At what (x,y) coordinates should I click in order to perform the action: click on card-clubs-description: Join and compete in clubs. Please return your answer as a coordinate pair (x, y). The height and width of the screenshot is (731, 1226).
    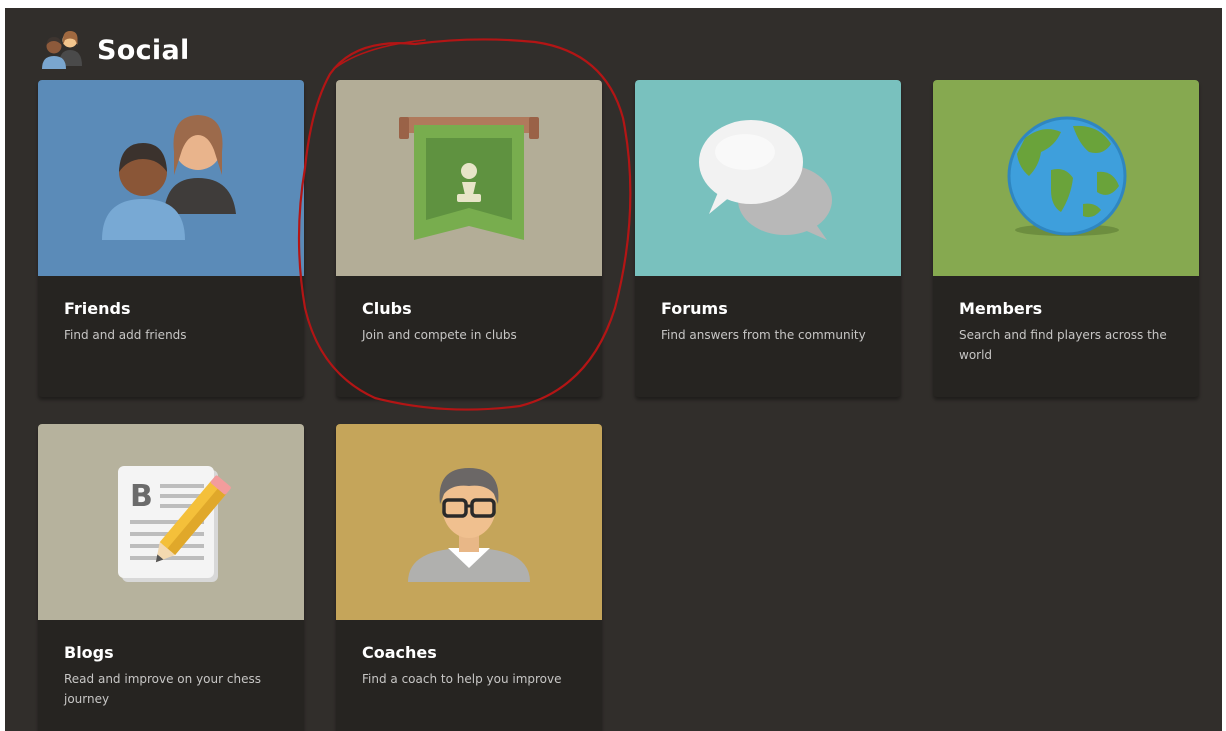
    Looking at the image, I should click on (439, 335).